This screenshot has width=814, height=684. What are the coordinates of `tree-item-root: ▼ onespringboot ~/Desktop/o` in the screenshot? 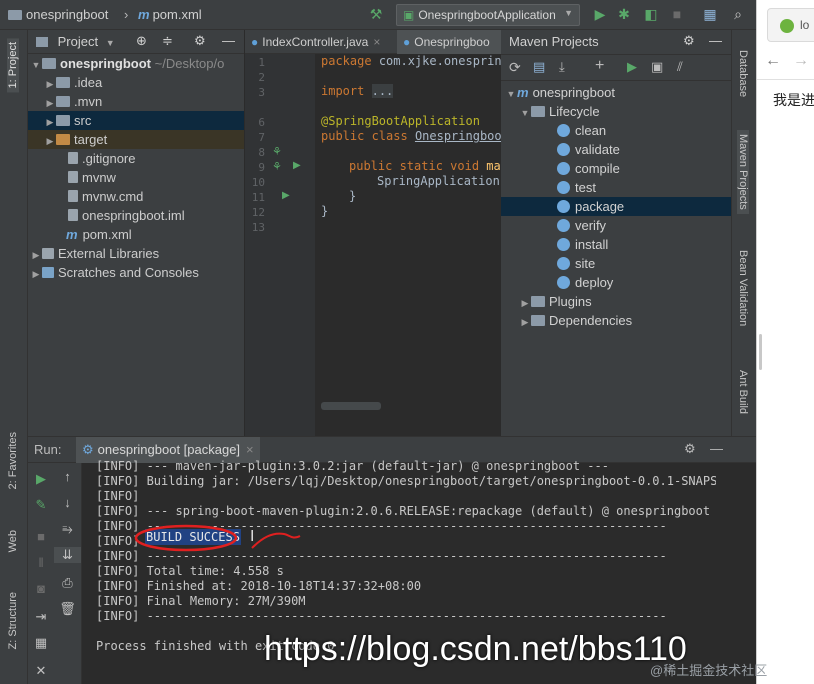 It's located at (136, 63).